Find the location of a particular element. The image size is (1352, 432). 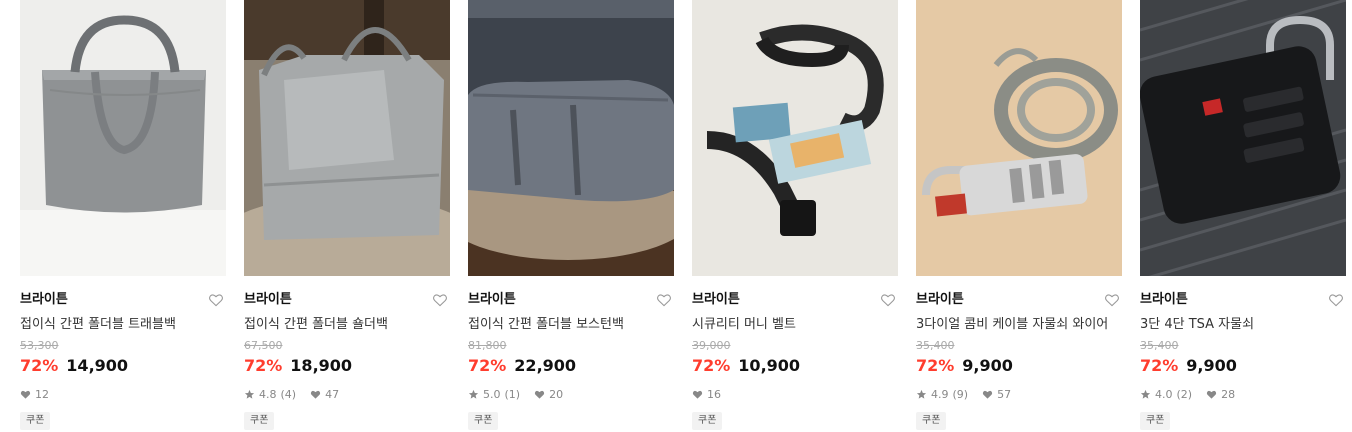

sale-price: 18,900 is located at coordinates (321, 365).